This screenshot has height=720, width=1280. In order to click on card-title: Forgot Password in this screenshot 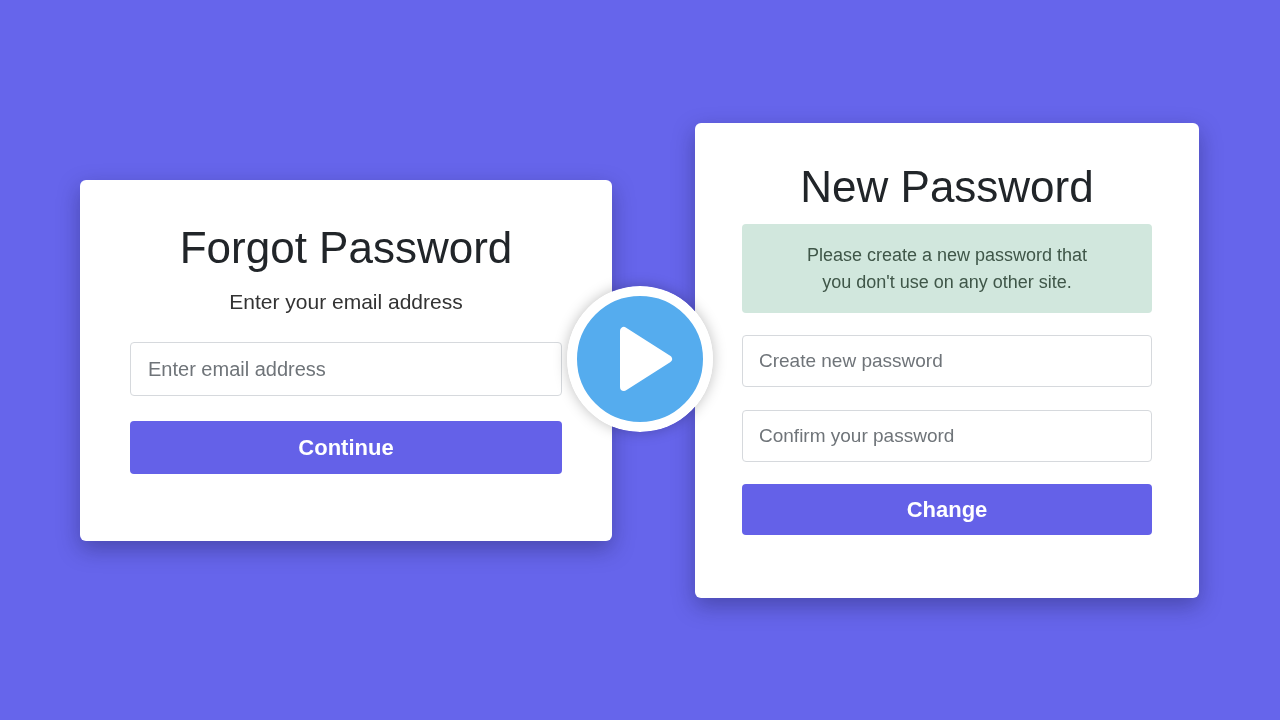, I will do `click(346, 248)`.